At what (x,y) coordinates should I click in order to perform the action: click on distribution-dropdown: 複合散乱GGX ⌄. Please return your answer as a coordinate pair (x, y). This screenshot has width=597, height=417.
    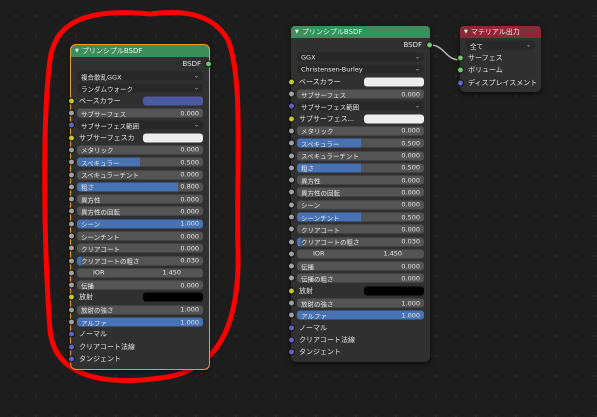
    Looking at the image, I should click on (140, 76).